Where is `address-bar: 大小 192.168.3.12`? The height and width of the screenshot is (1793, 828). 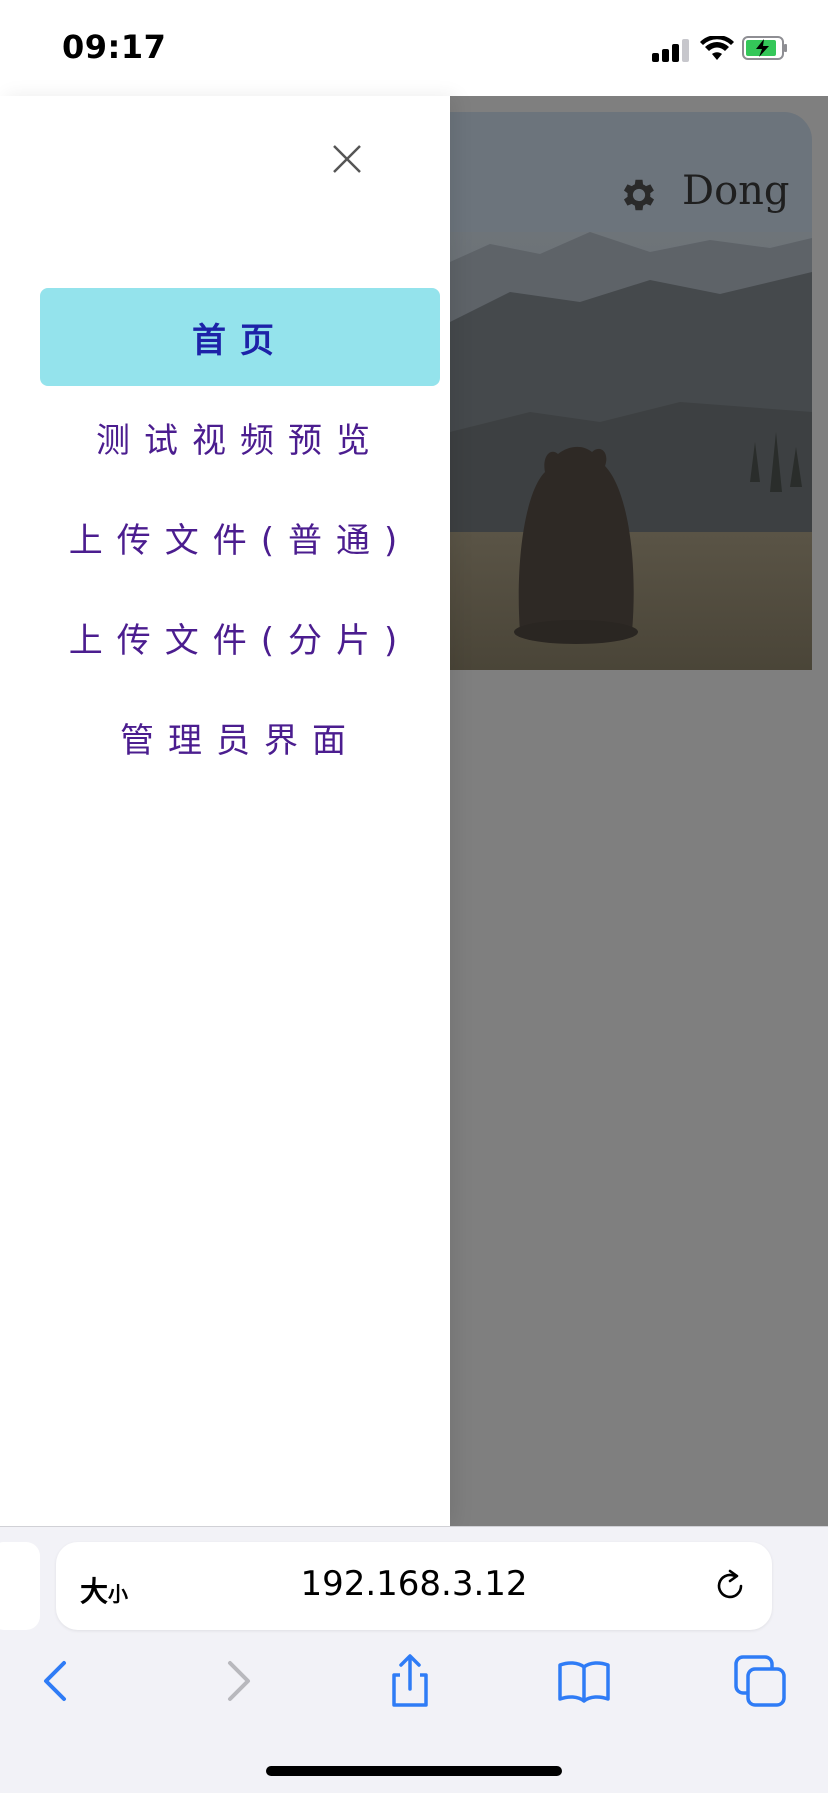
address-bar: 大小 192.168.3.12 is located at coordinates (414, 1586).